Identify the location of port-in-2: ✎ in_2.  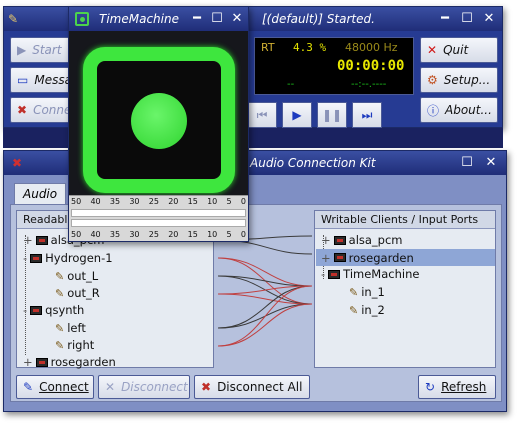
(367, 310).